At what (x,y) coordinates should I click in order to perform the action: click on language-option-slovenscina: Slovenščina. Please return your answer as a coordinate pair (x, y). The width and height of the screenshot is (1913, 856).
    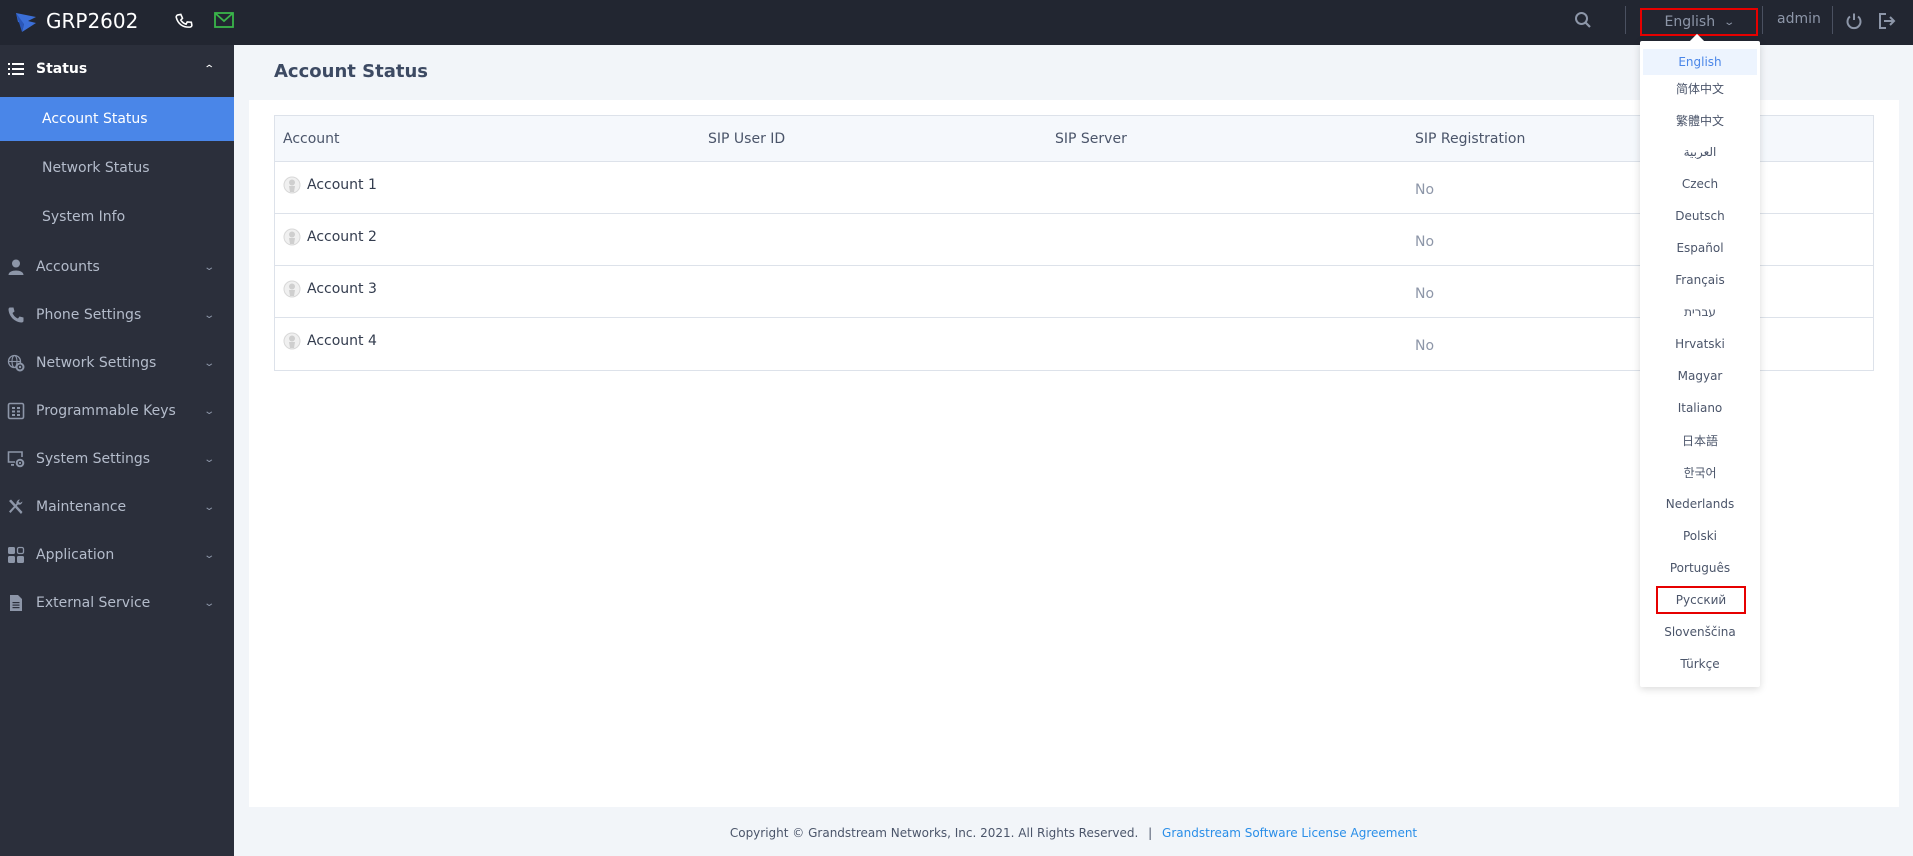
    Looking at the image, I should click on (1700, 632).